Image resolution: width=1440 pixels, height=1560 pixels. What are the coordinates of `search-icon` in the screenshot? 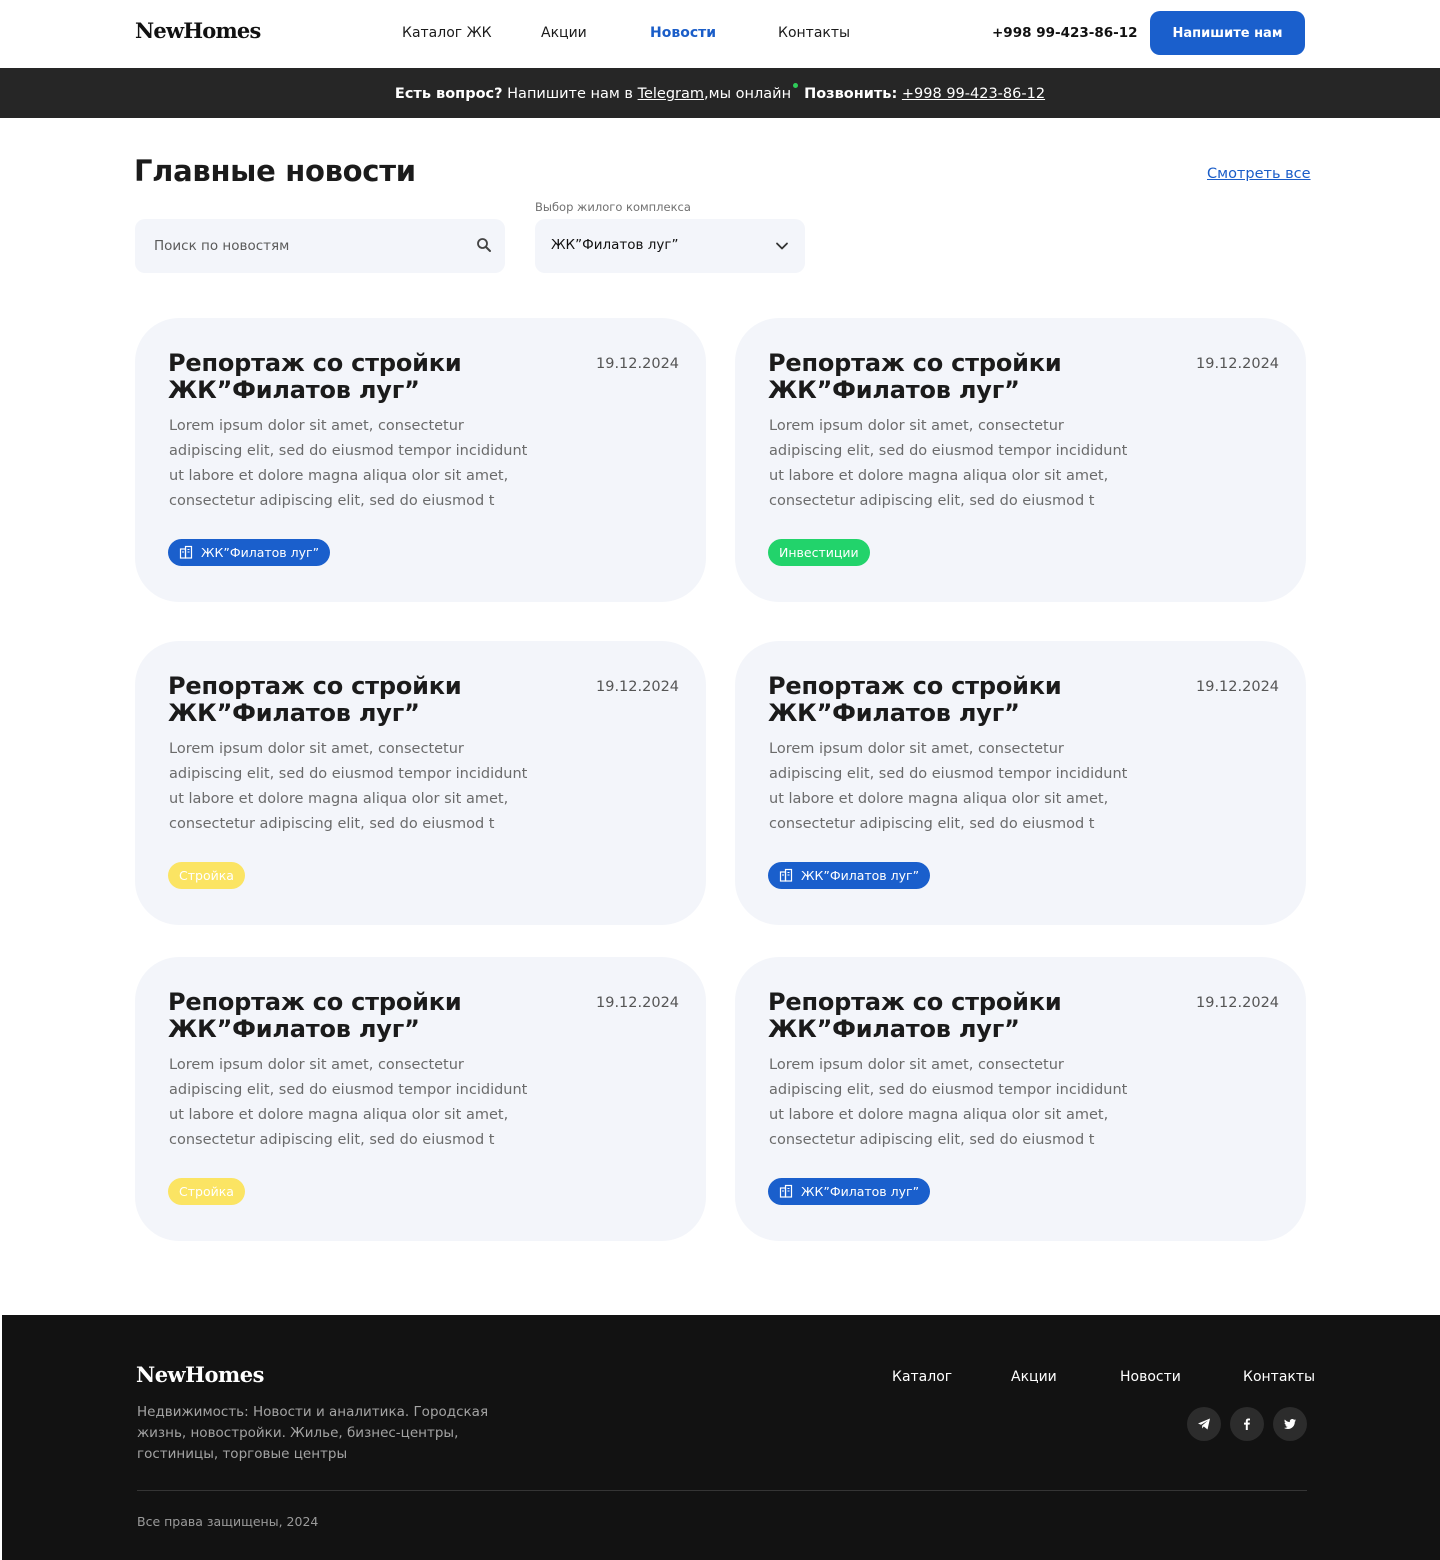 It's located at (484, 245).